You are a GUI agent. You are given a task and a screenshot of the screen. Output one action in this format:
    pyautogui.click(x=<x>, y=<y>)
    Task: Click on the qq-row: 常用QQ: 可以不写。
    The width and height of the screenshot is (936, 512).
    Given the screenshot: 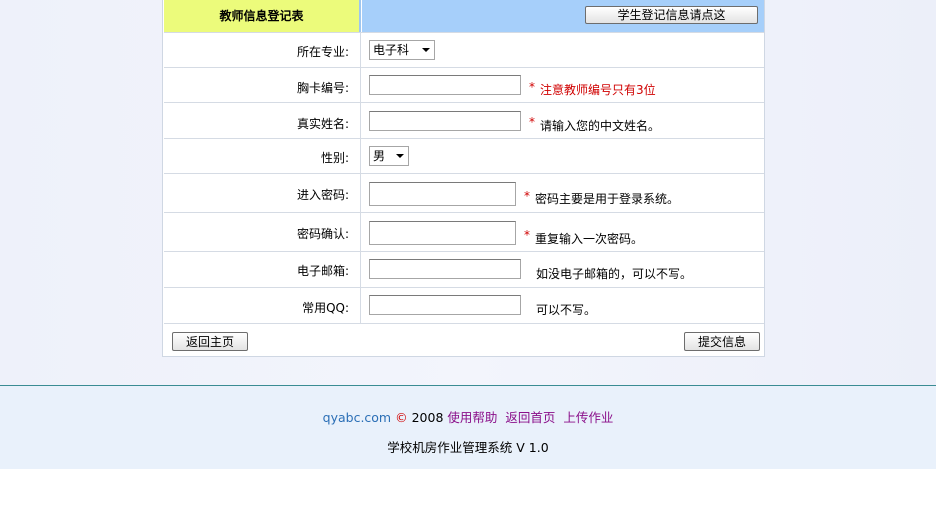 What is the action you would take?
    pyautogui.click(x=464, y=305)
    